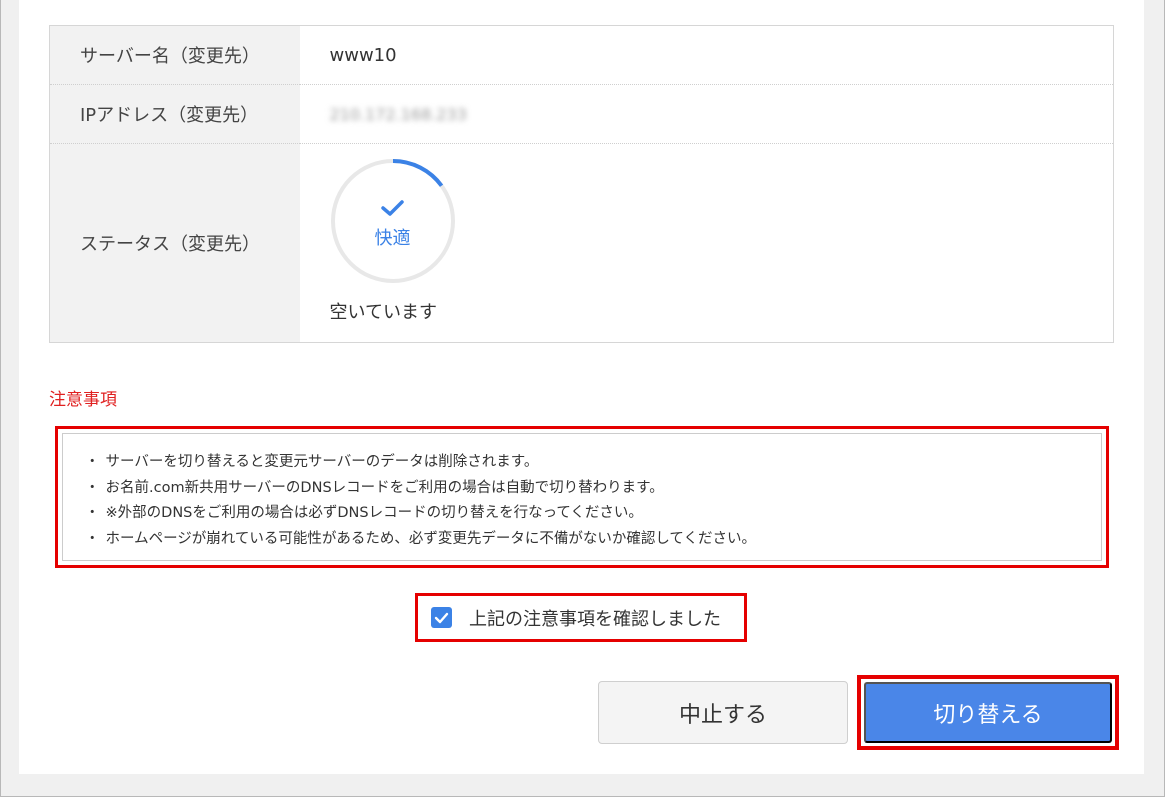 The height and width of the screenshot is (797, 1165). Describe the element at coordinates (723, 712) in the screenshot. I see `cancel-button: 中止する` at that location.